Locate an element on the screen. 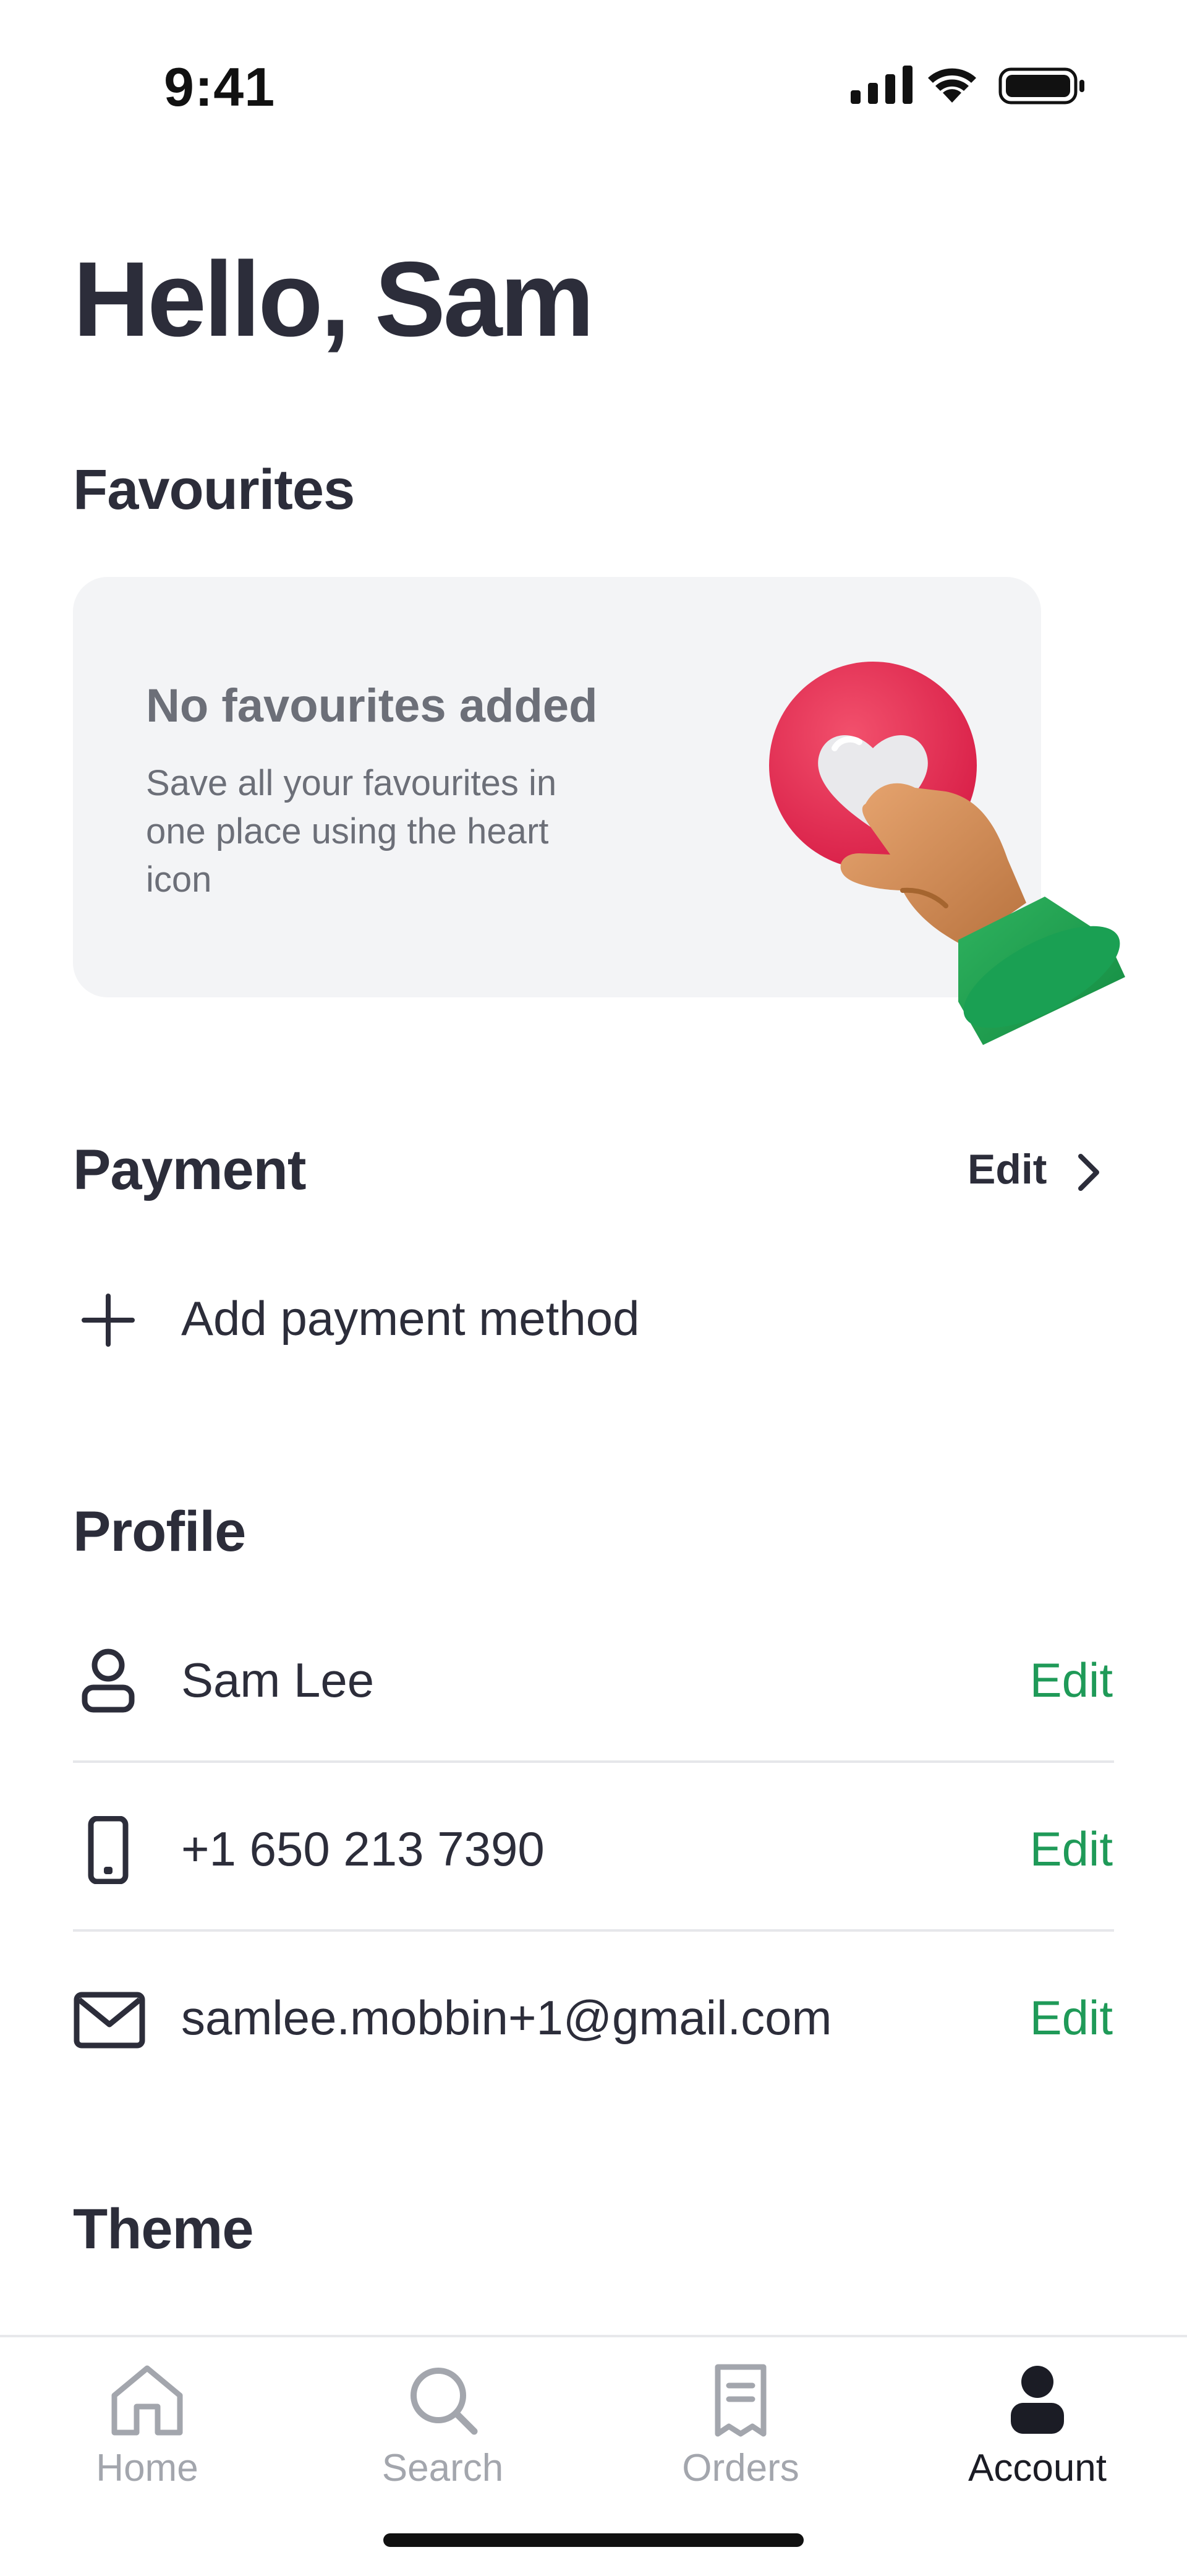  add-payment-method-label: Add payment method is located at coordinates (411, 1318).